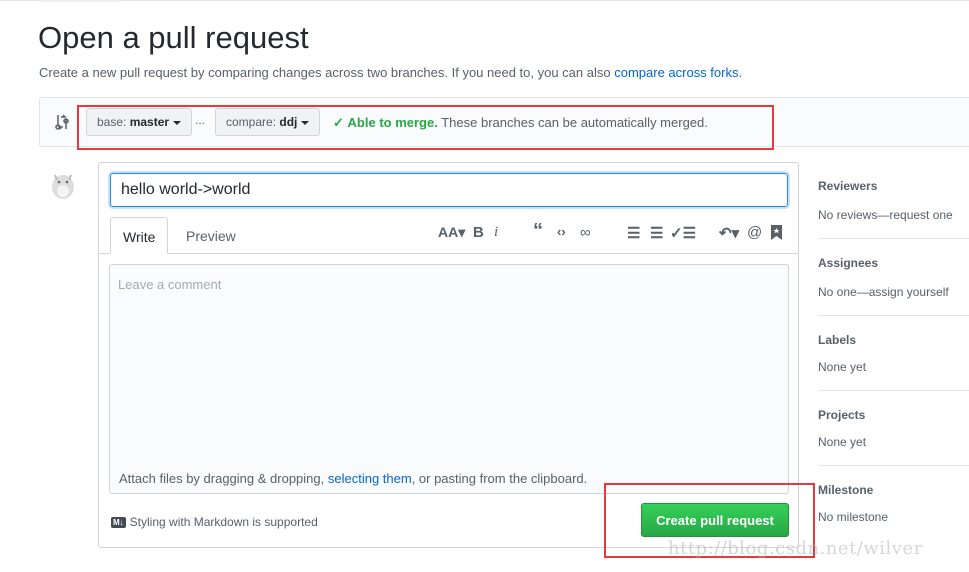 The image size is (969, 572). What do you see at coordinates (499, 478) in the screenshot?
I see `attach-text-end: , or pasting from the clipboard.` at bounding box center [499, 478].